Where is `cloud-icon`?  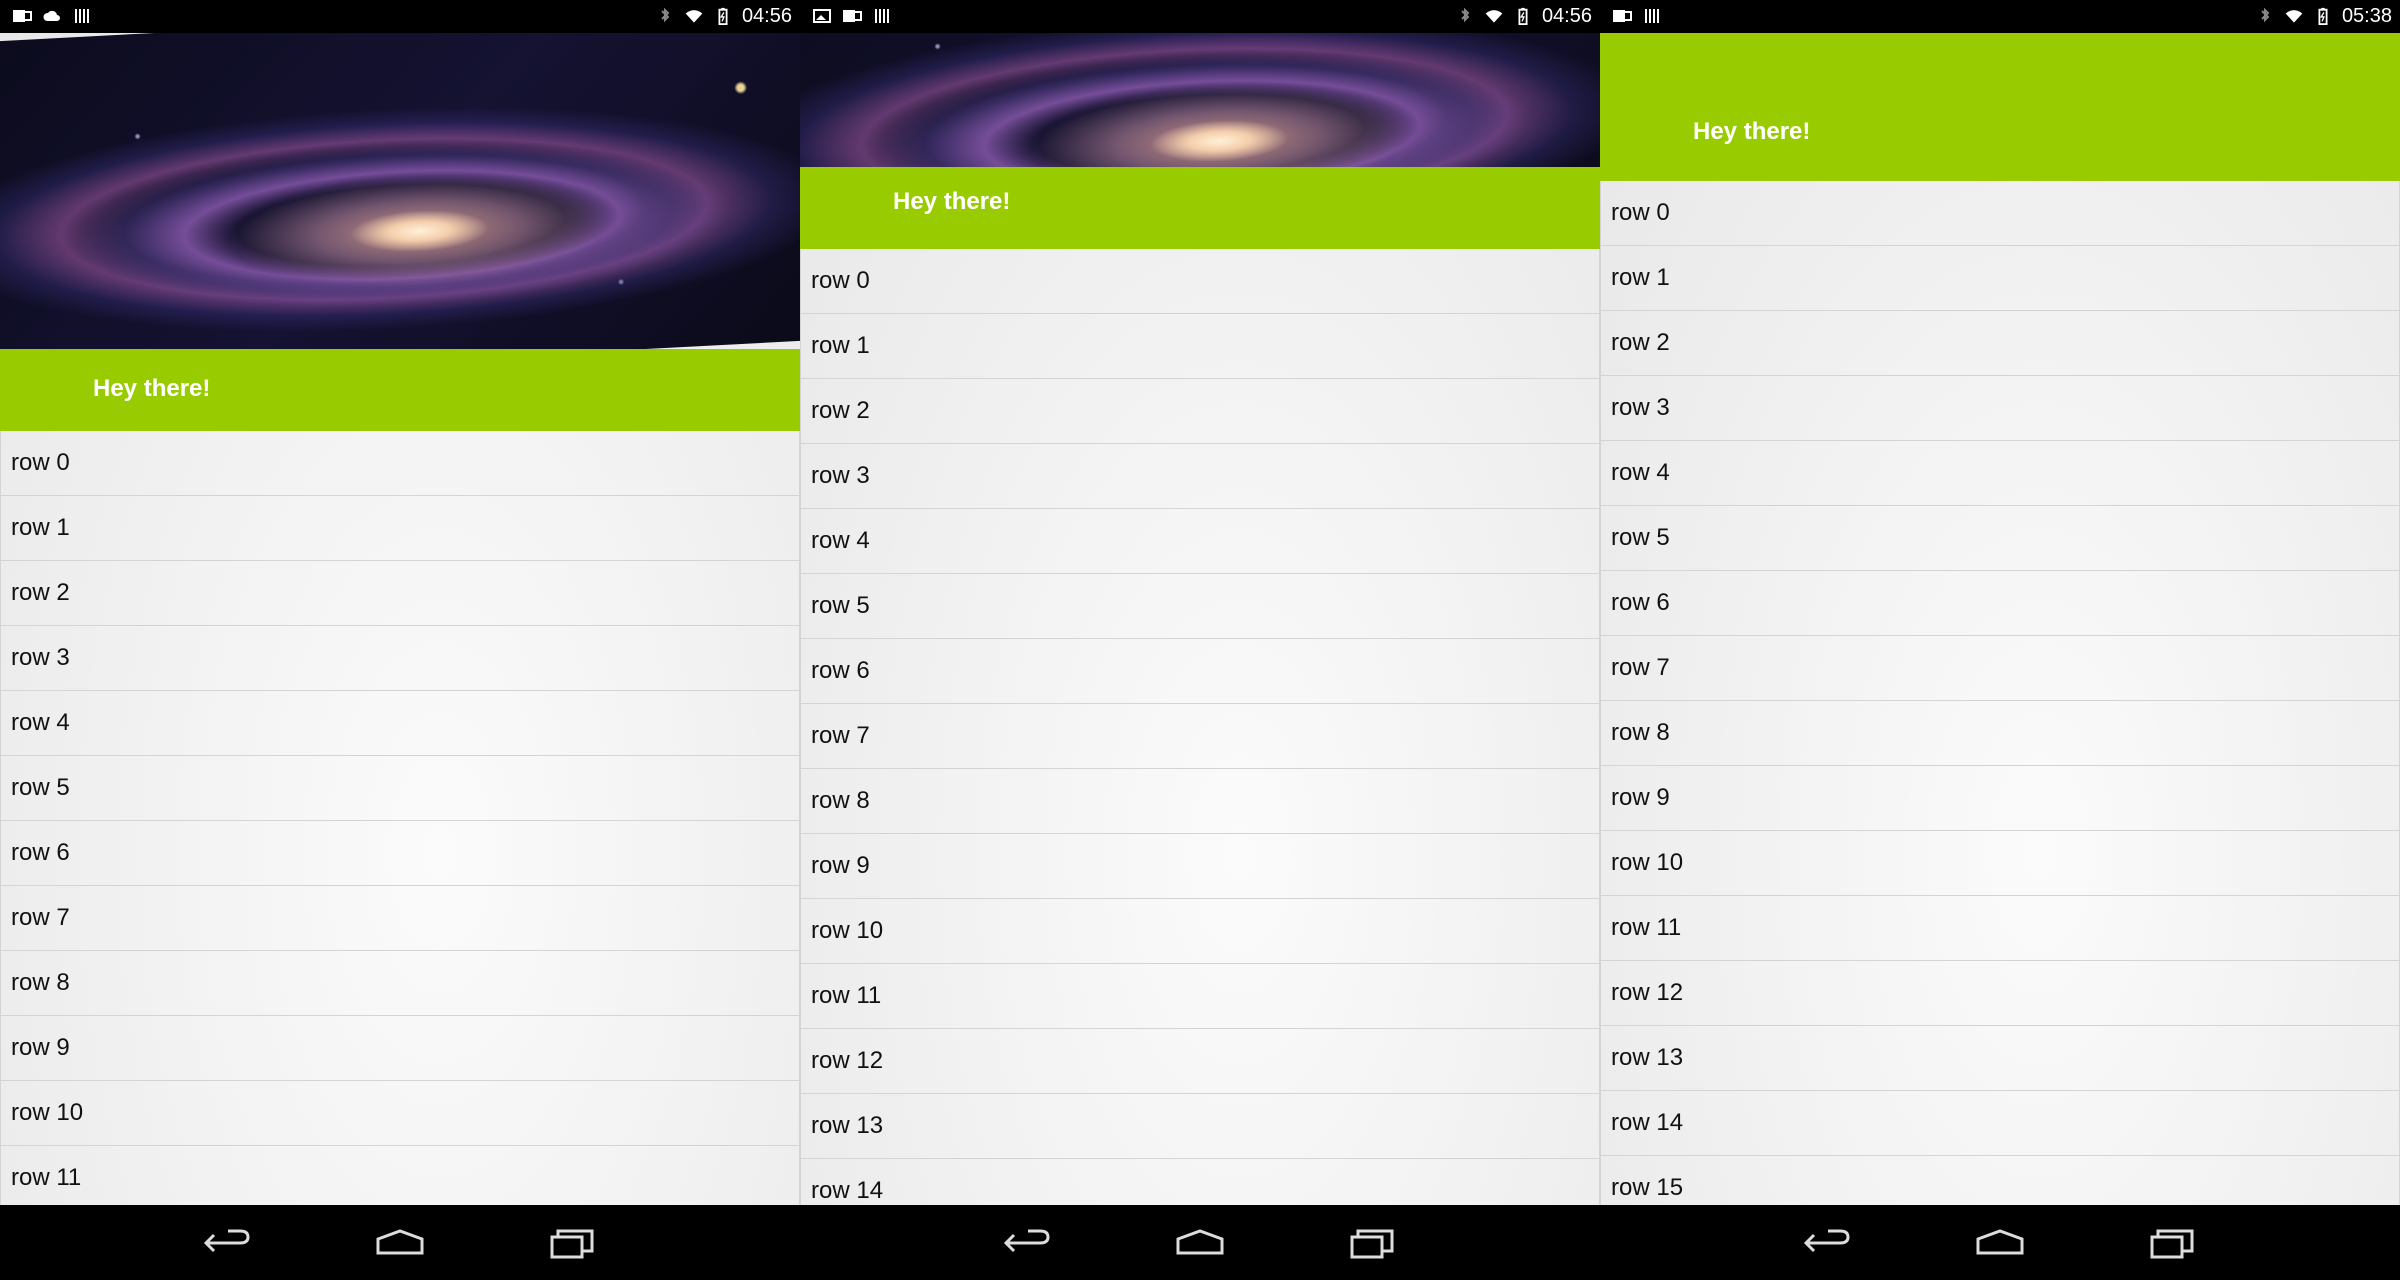 cloud-icon is located at coordinates (51, 15).